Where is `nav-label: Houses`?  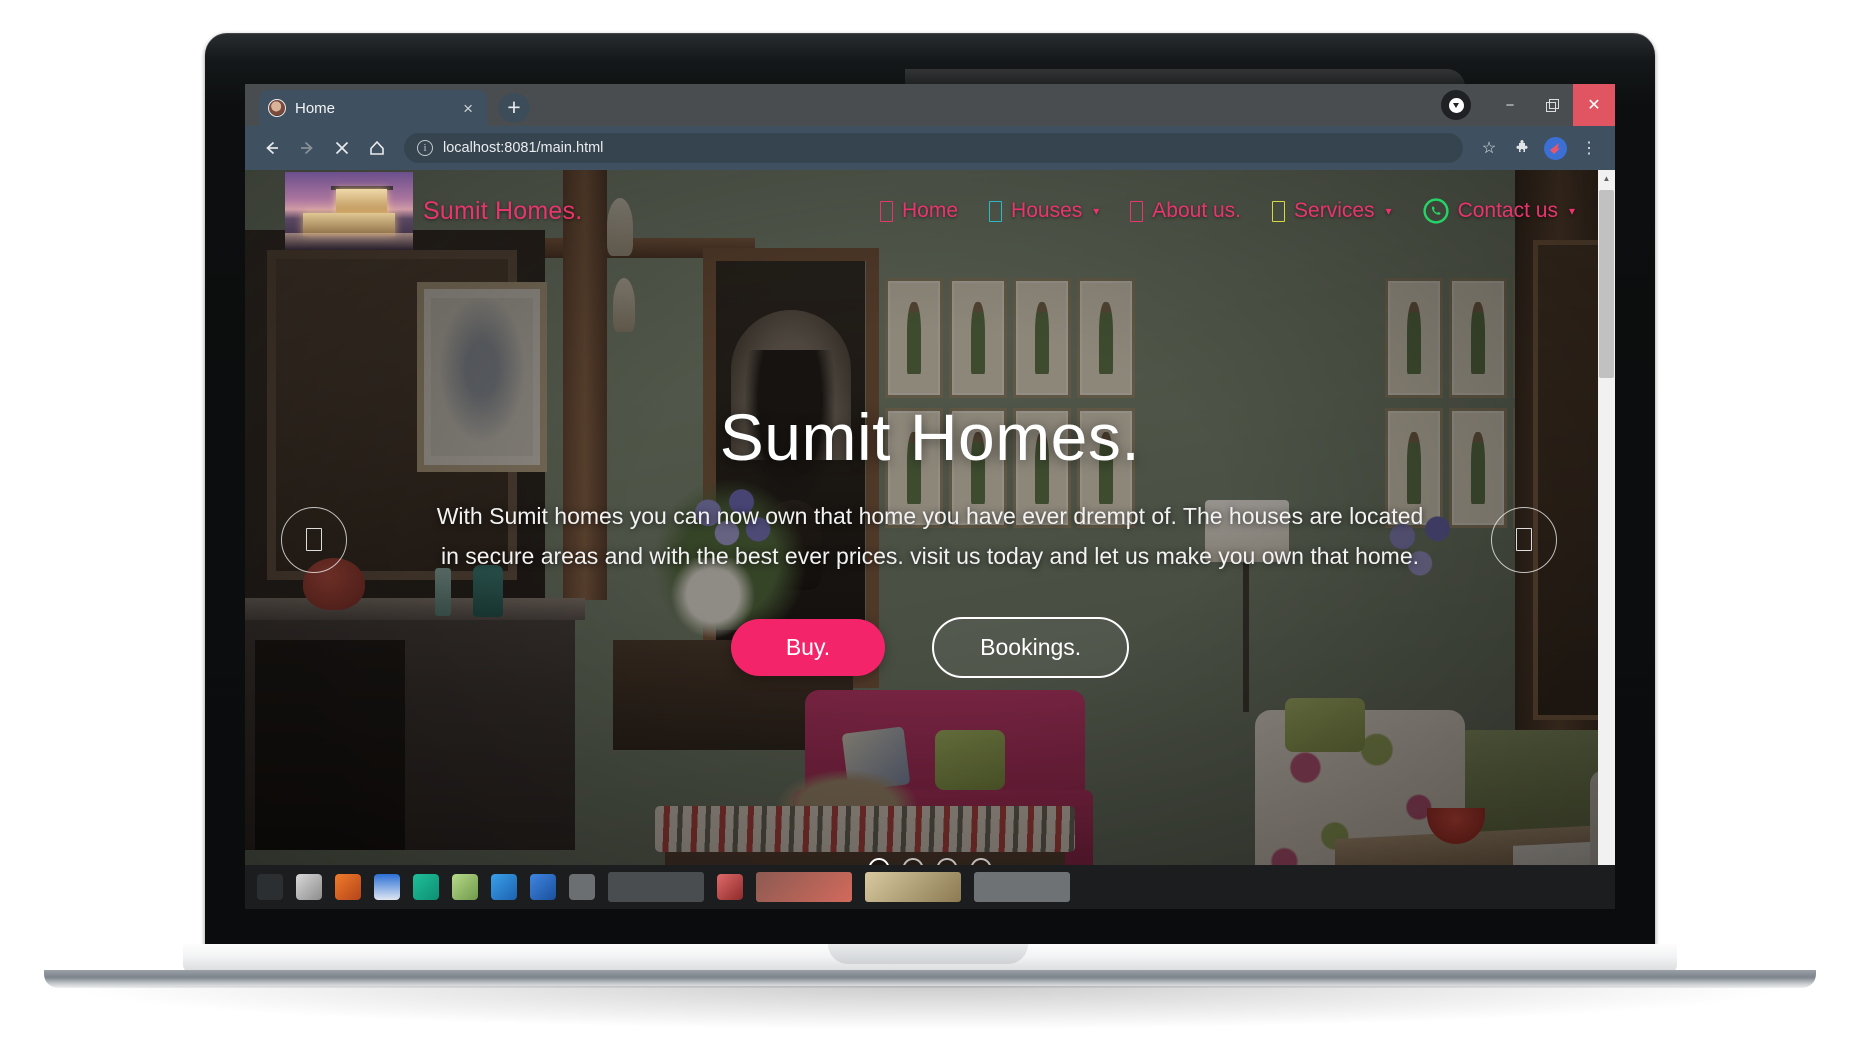
nav-label: Houses is located at coordinates (1047, 210).